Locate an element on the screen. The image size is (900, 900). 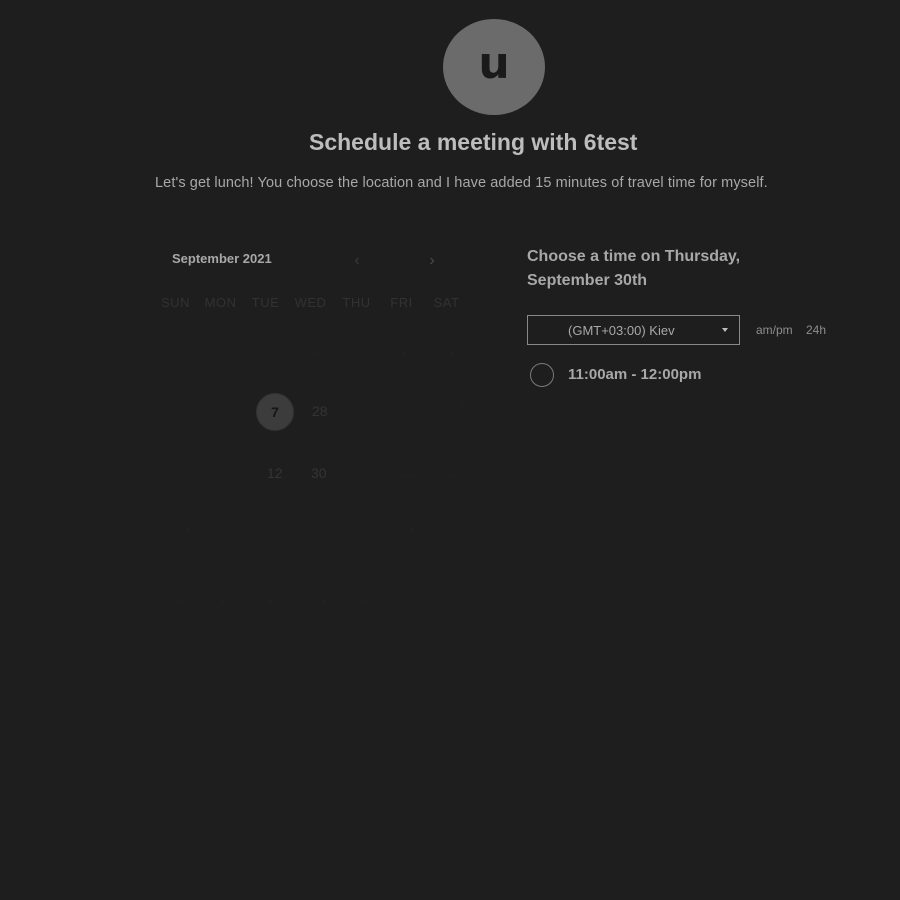
timezone-select: (GMT+03:00) Kiev is located at coordinates (633, 330).